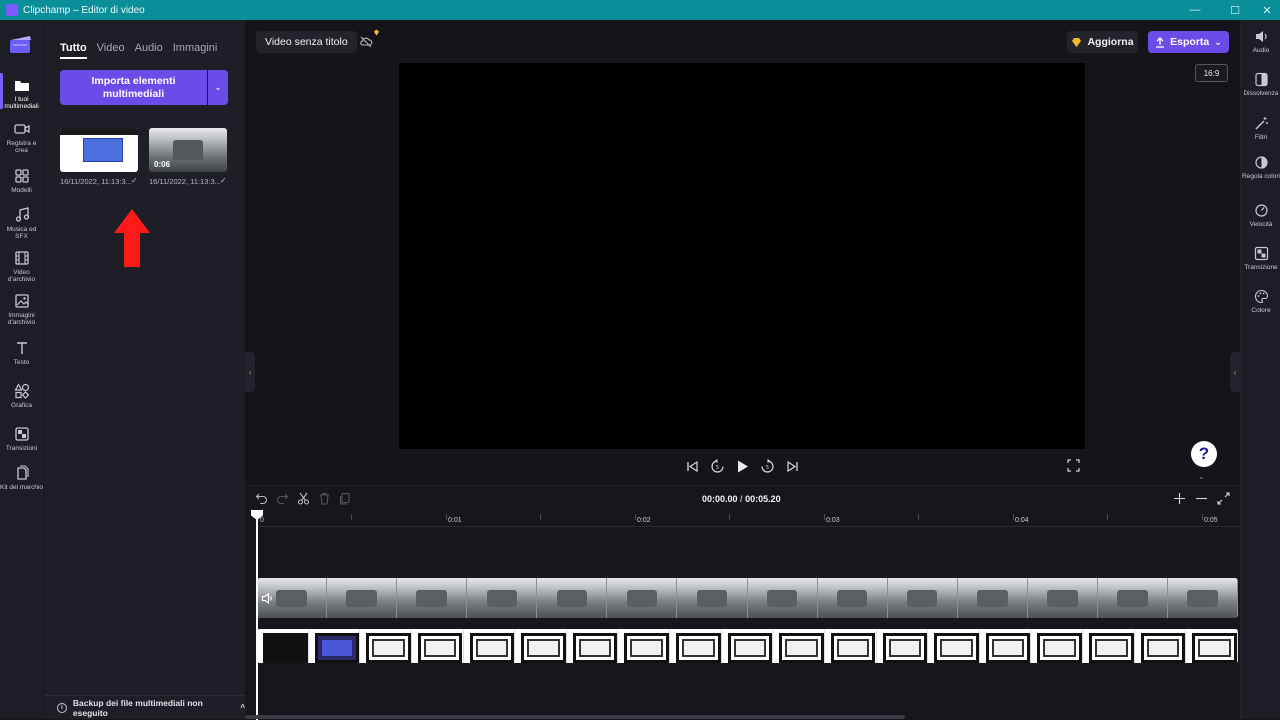  Describe the element at coordinates (21, 181) in the screenshot. I see `rail-item-templates: Modelli` at that location.